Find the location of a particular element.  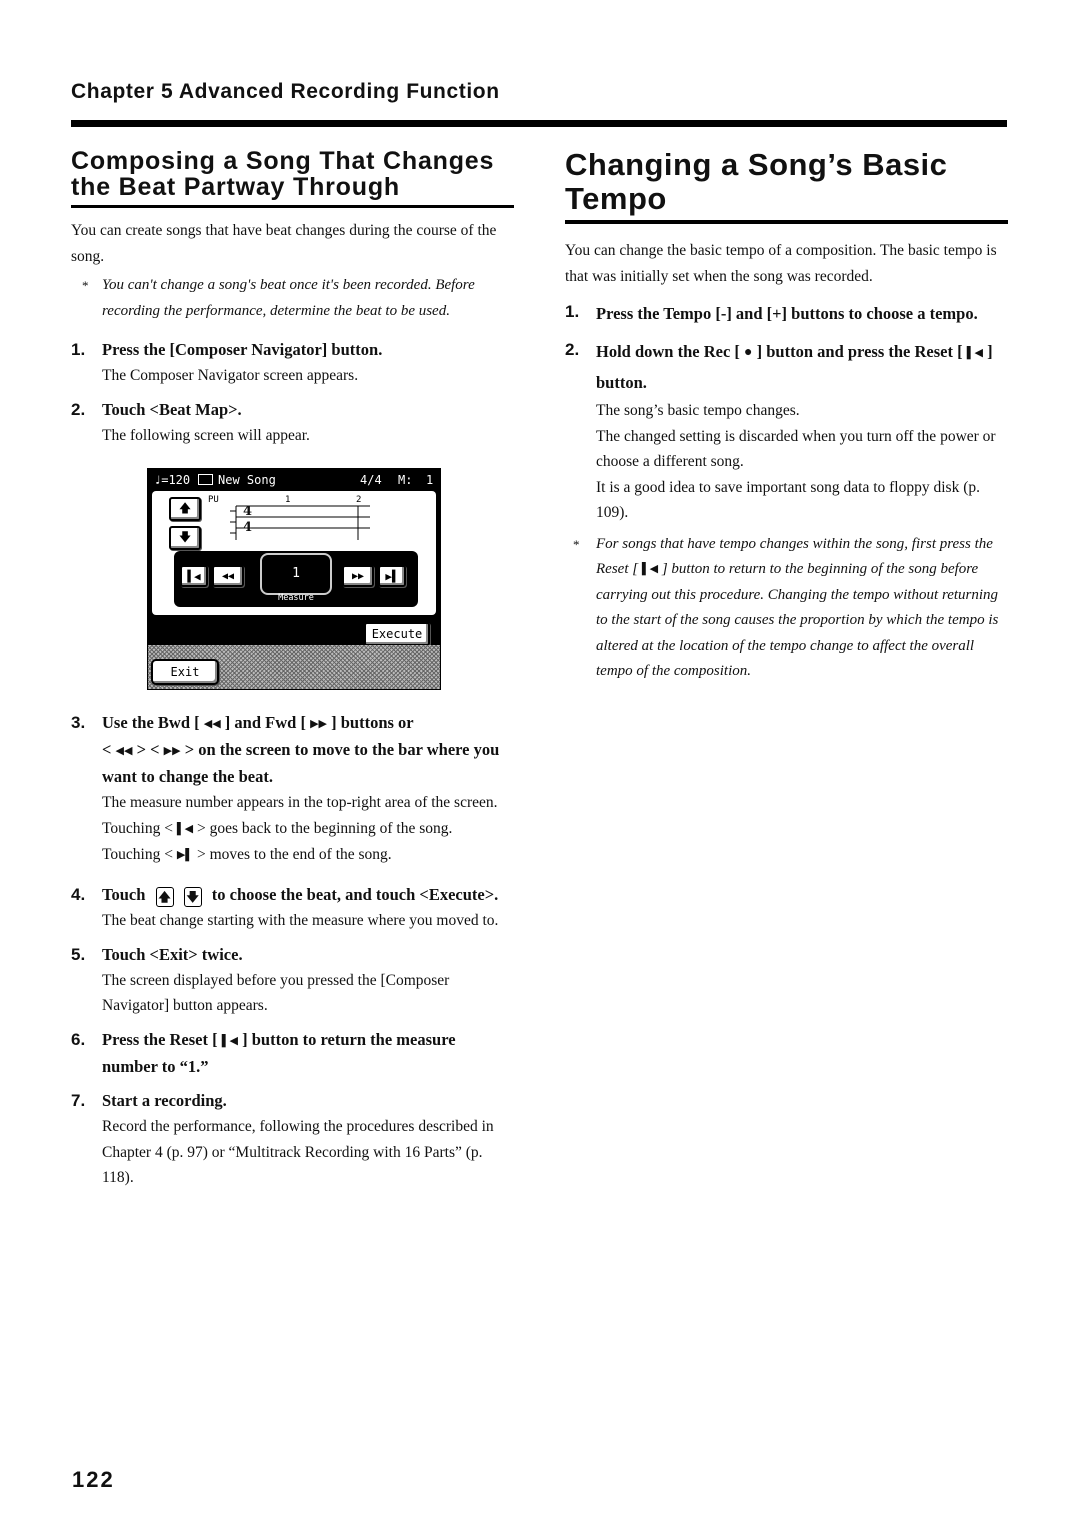

step-number: 6. is located at coordinates (78, 1039).